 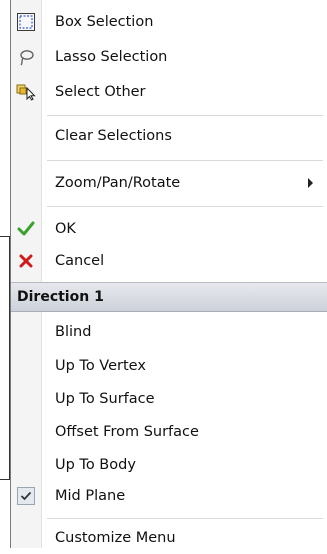 I want to click on ok-label: OK, so click(x=65, y=229).